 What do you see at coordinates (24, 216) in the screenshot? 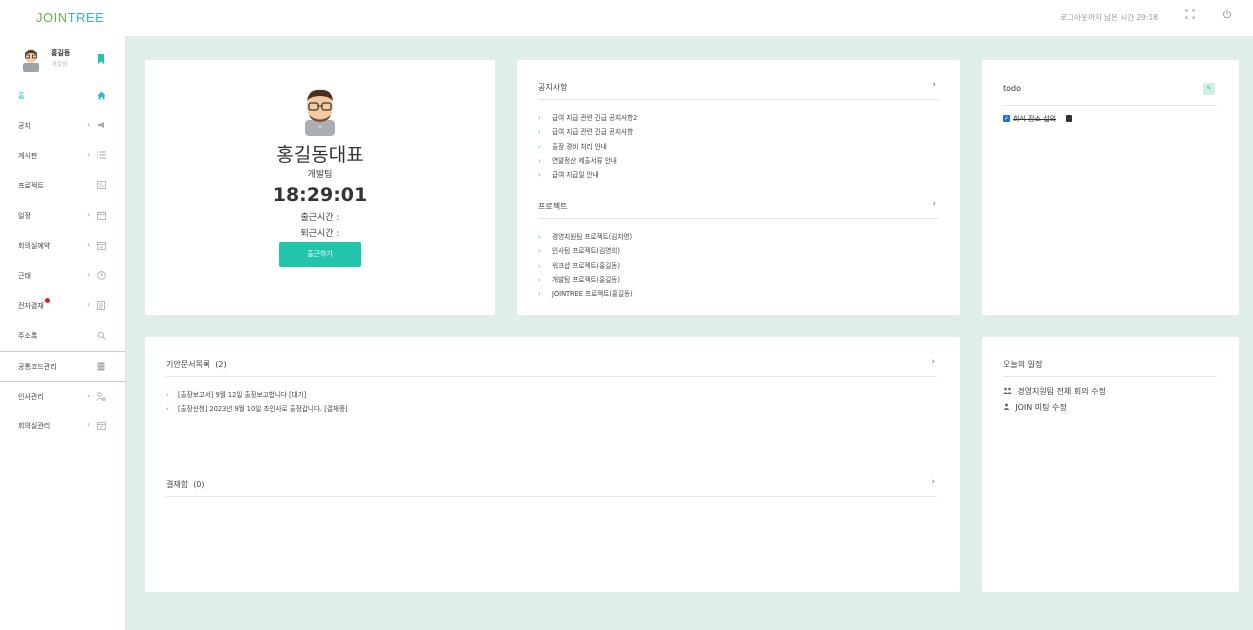
I see `sidebar-item-label: 일정` at bounding box center [24, 216].